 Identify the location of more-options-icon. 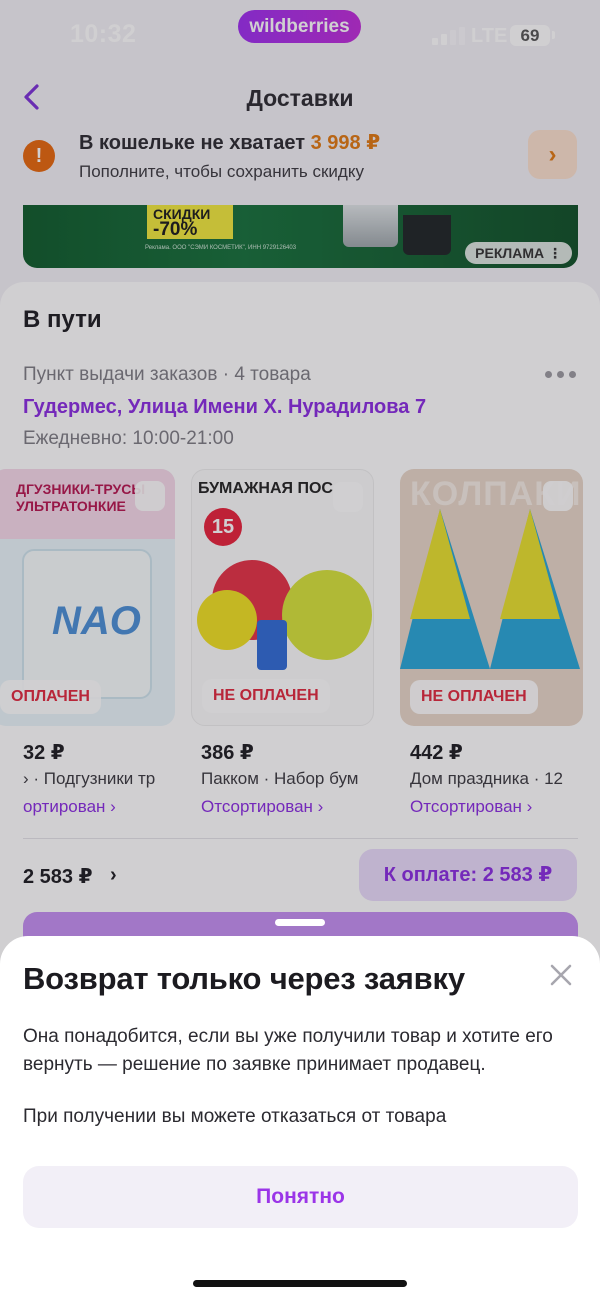
(561, 375).